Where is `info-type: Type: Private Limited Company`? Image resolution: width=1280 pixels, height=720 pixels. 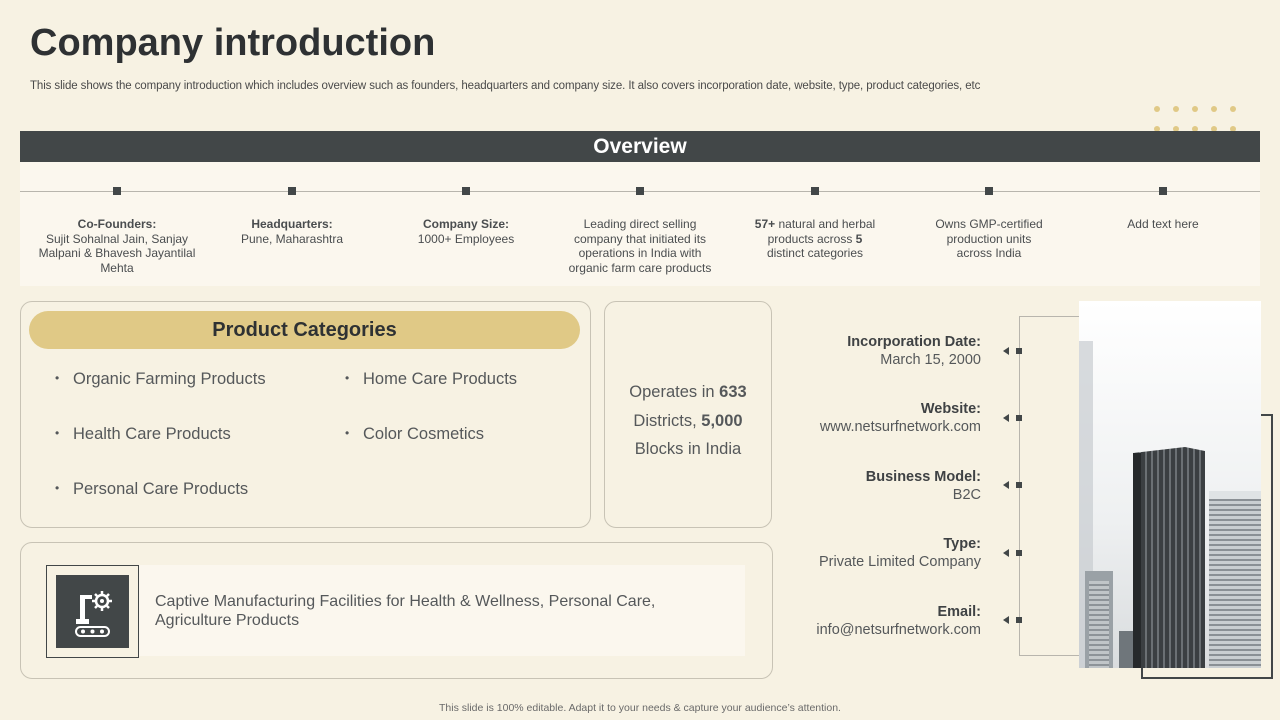 info-type: Type: Private Limited Company is located at coordinates (900, 553).